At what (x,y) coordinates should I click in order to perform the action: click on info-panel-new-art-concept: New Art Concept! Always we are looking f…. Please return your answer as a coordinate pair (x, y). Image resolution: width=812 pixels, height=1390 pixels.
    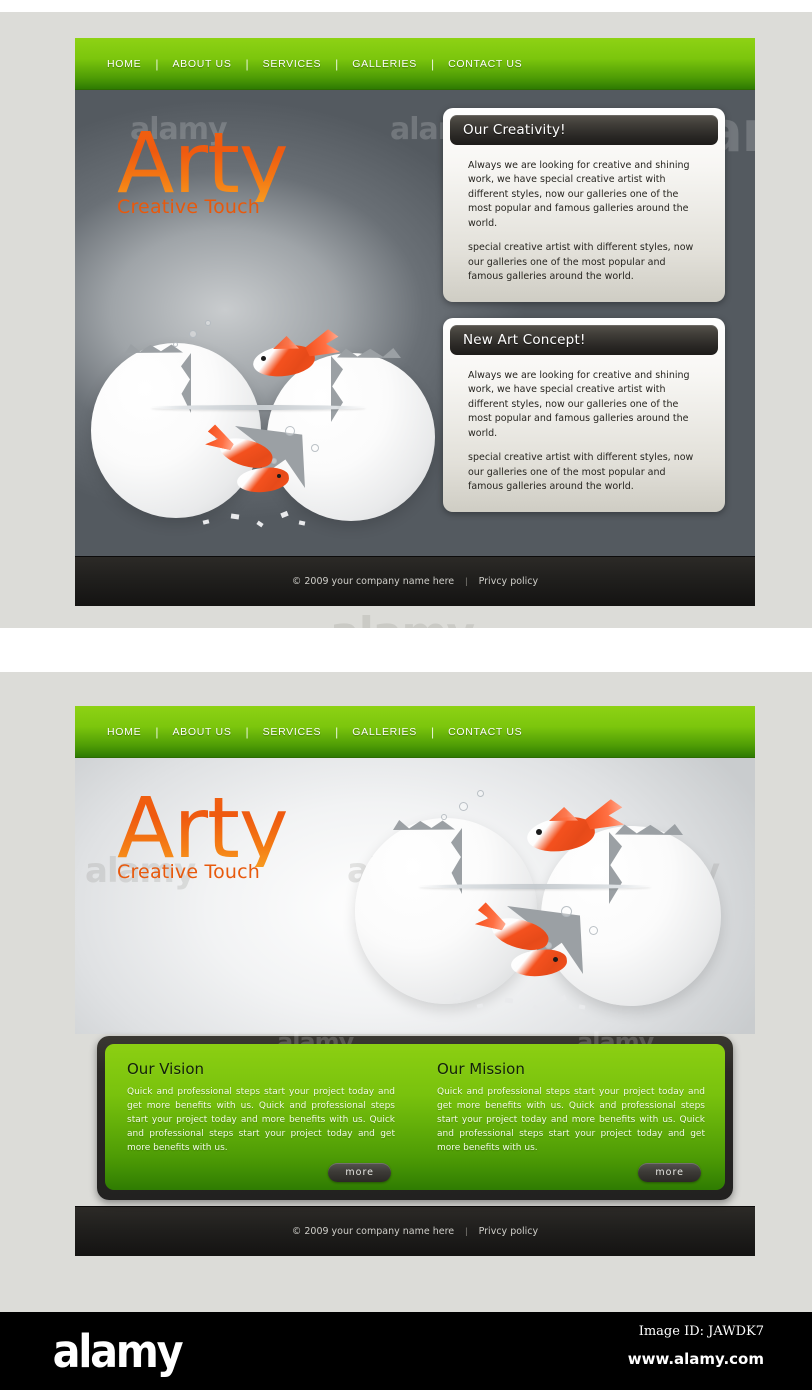
    Looking at the image, I should click on (584, 415).